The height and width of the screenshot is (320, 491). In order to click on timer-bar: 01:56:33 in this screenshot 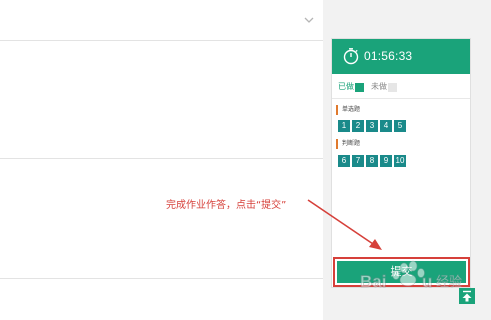, I will do `click(401, 56)`.